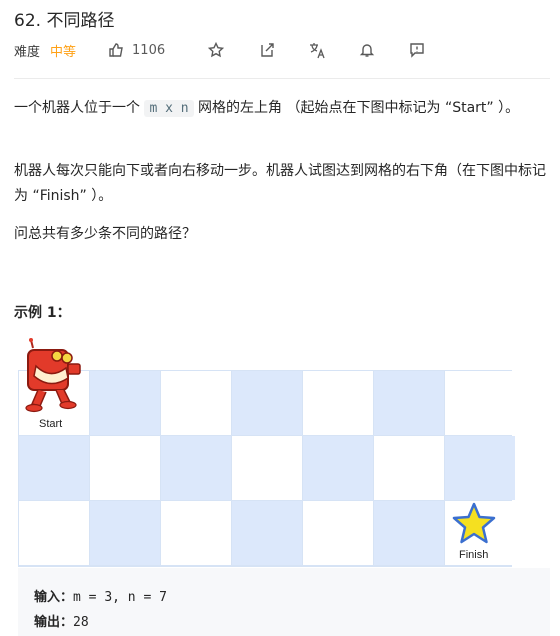  Describe the element at coordinates (42, 313) in the screenshot. I see `example-title: 示例 1：` at that location.